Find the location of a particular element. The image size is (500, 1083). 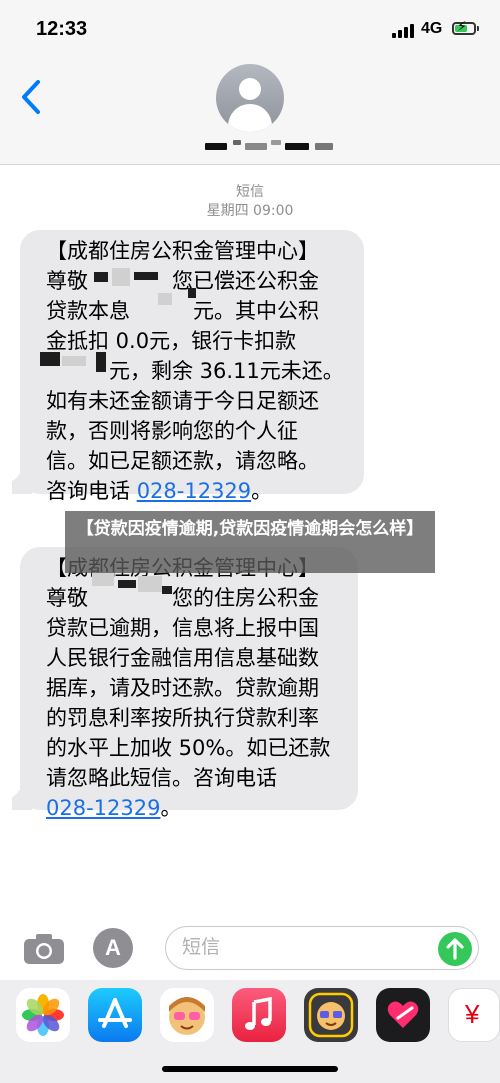

cash-symbol: ¥ is located at coordinates (472, 1014).